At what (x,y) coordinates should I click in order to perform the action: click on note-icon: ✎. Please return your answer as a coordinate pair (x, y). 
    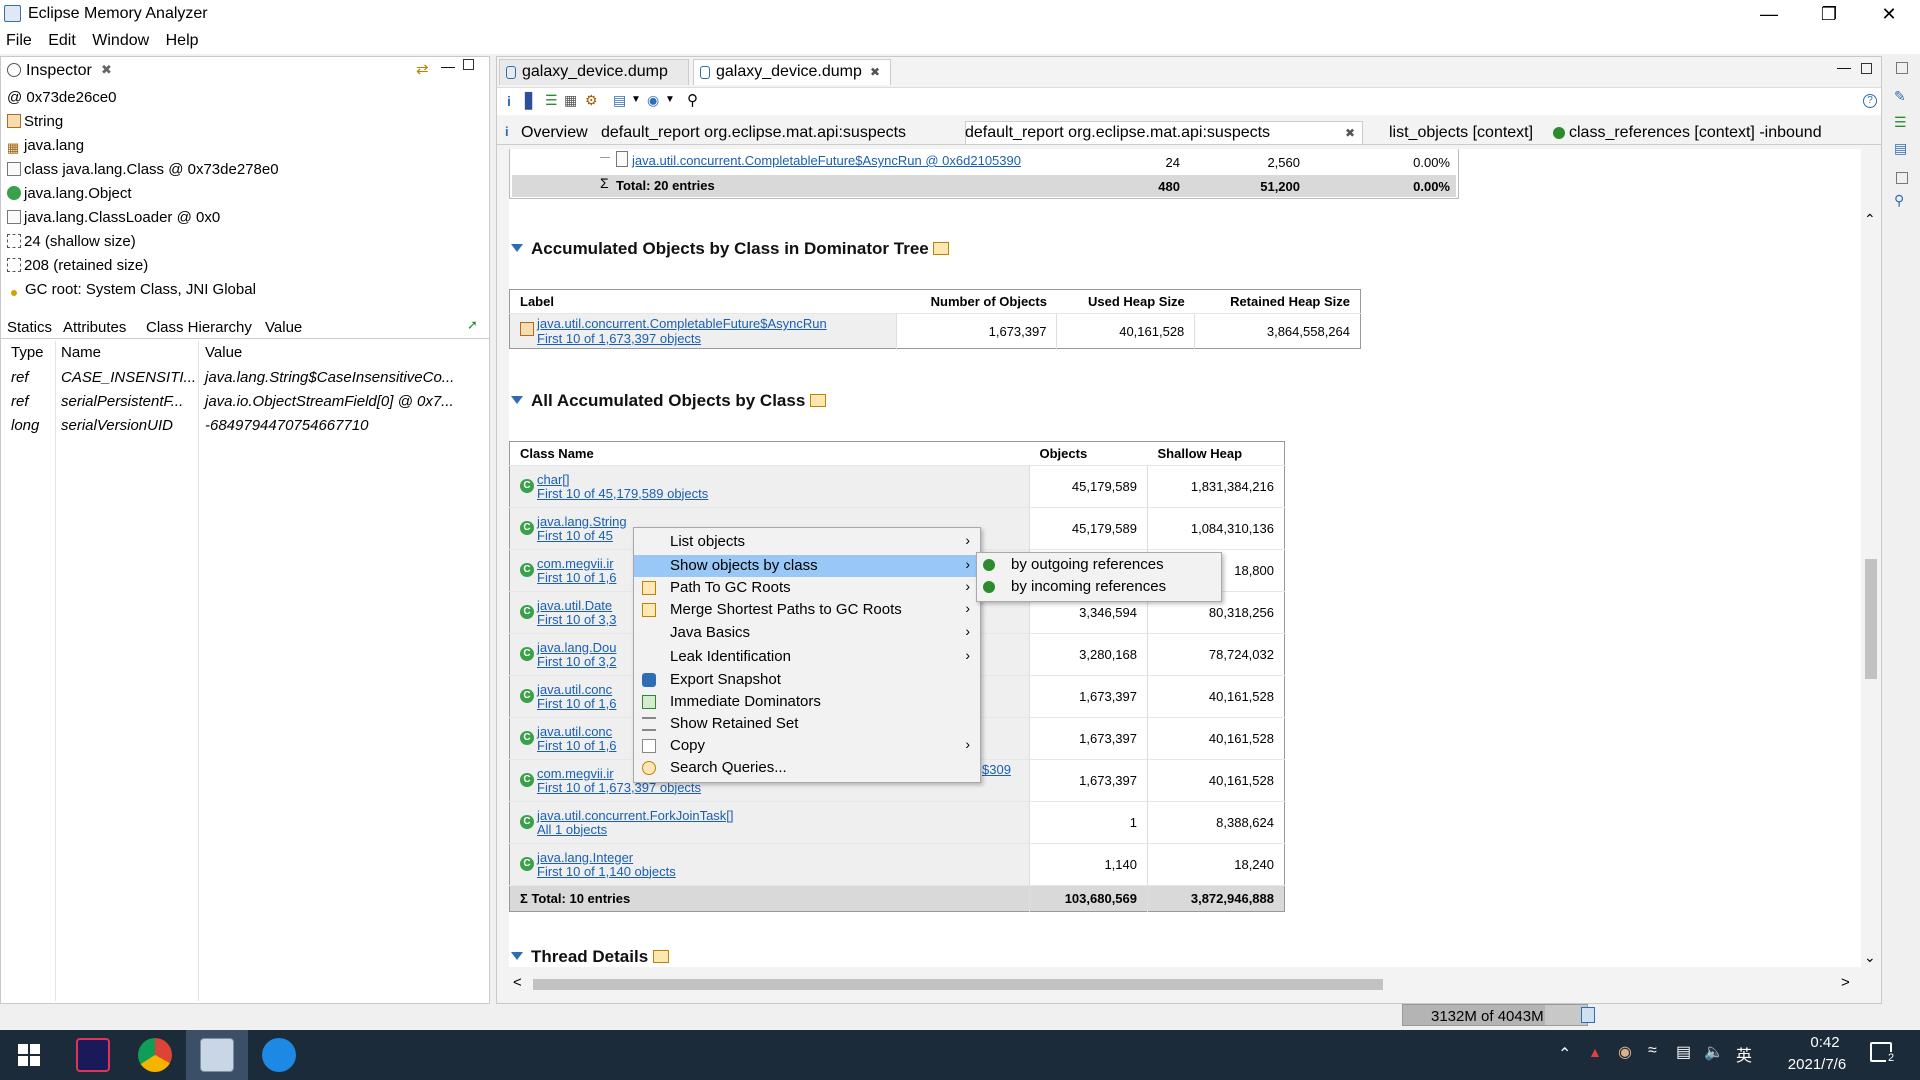
    Looking at the image, I should click on (1900, 96).